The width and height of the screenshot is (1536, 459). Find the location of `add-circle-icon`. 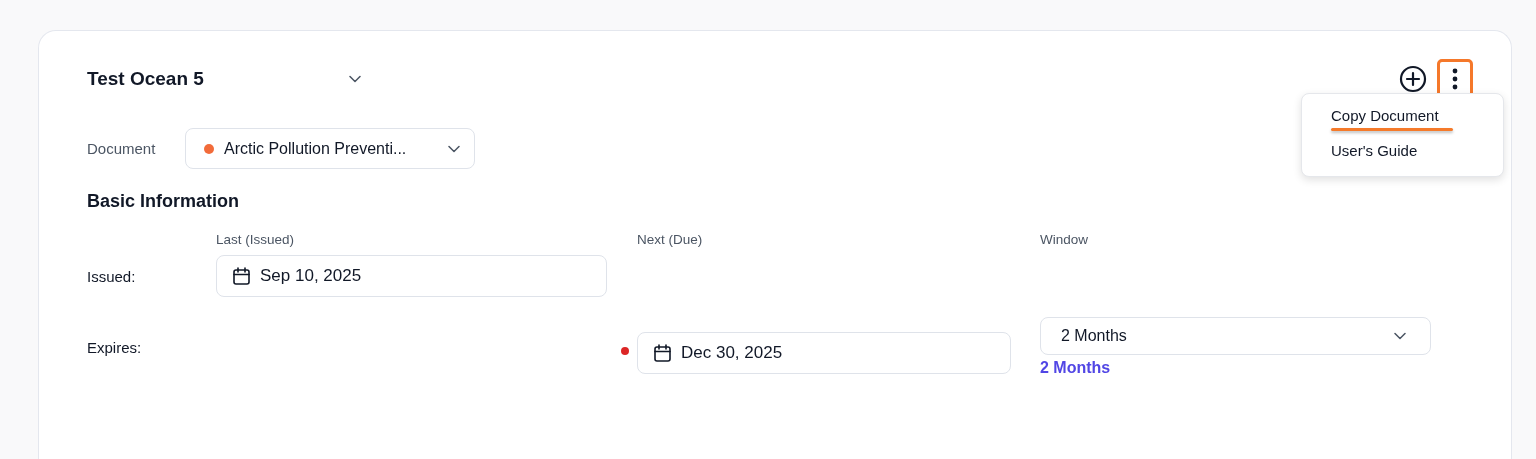

add-circle-icon is located at coordinates (1413, 79).